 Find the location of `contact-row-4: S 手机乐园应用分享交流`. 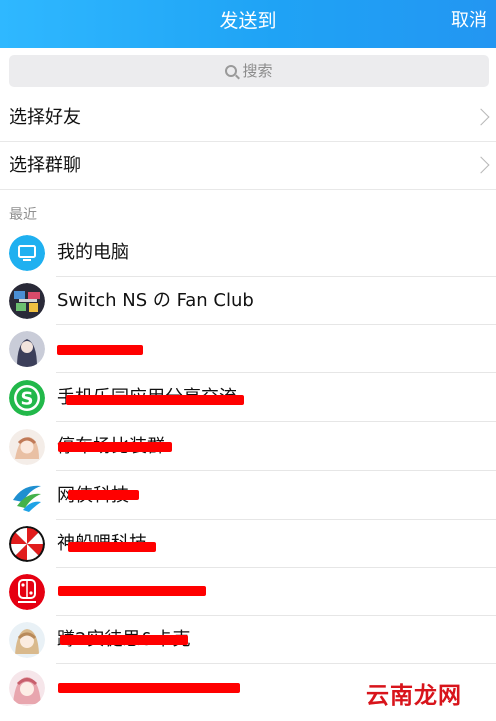

contact-row-4: S 手机乐园应用分享交流 is located at coordinates (248, 398).